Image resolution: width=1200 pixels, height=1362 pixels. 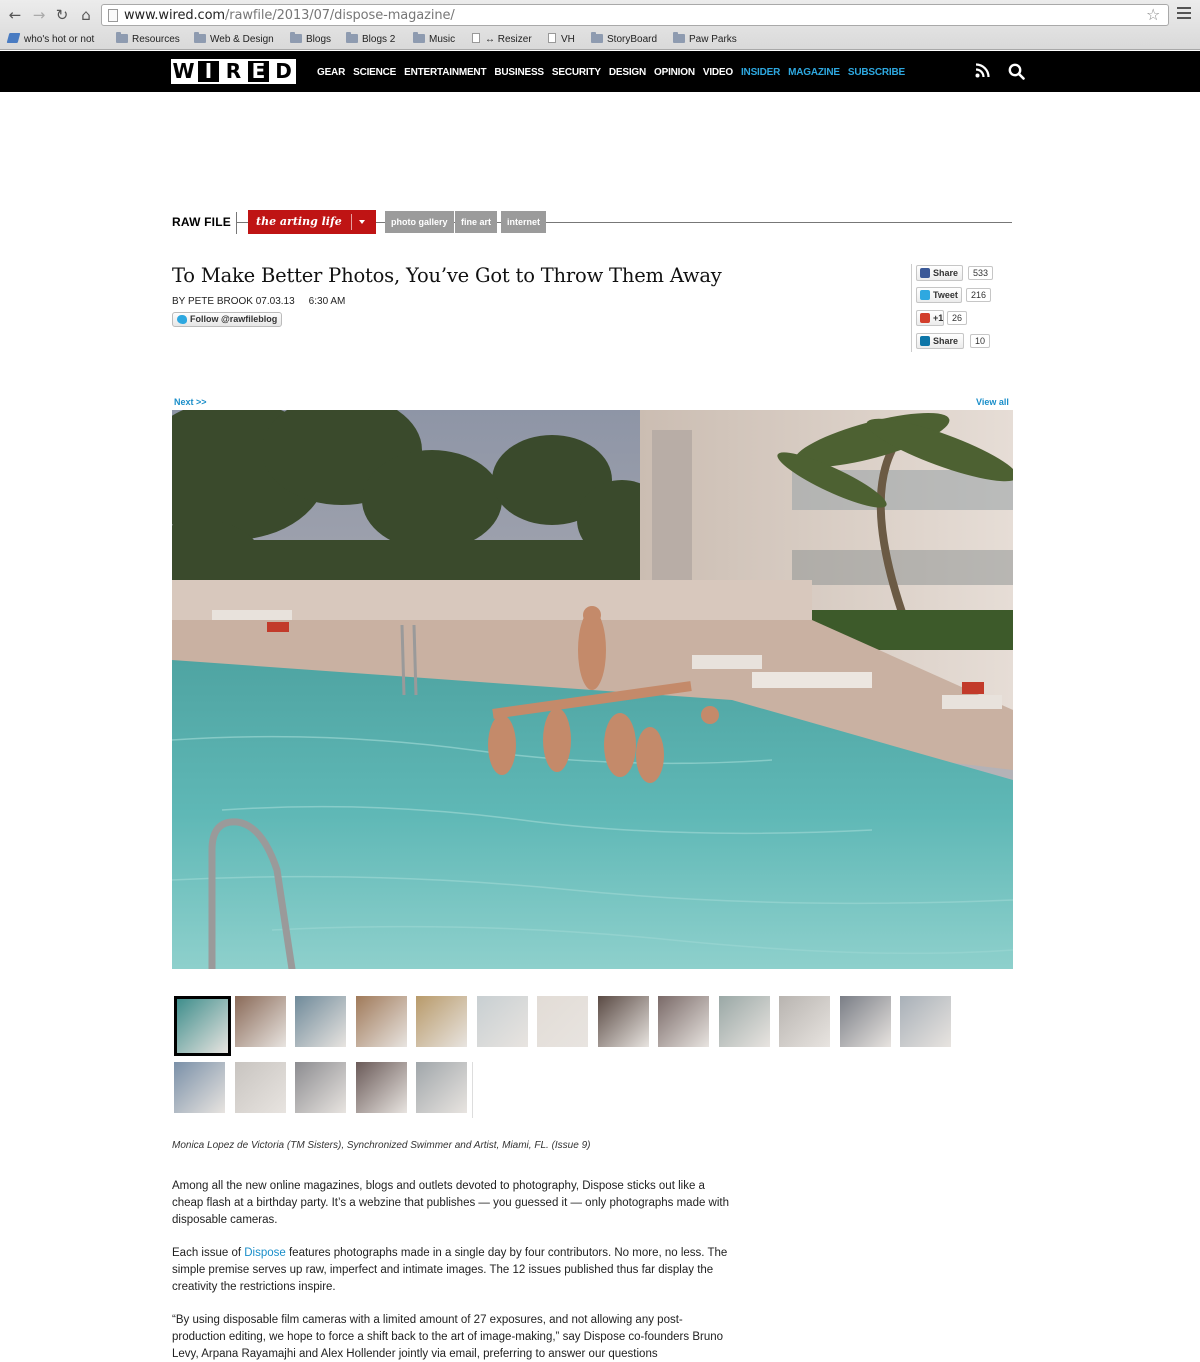 What do you see at coordinates (62, 15) in the screenshot?
I see `reload-icon: ↻` at bounding box center [62, 15].